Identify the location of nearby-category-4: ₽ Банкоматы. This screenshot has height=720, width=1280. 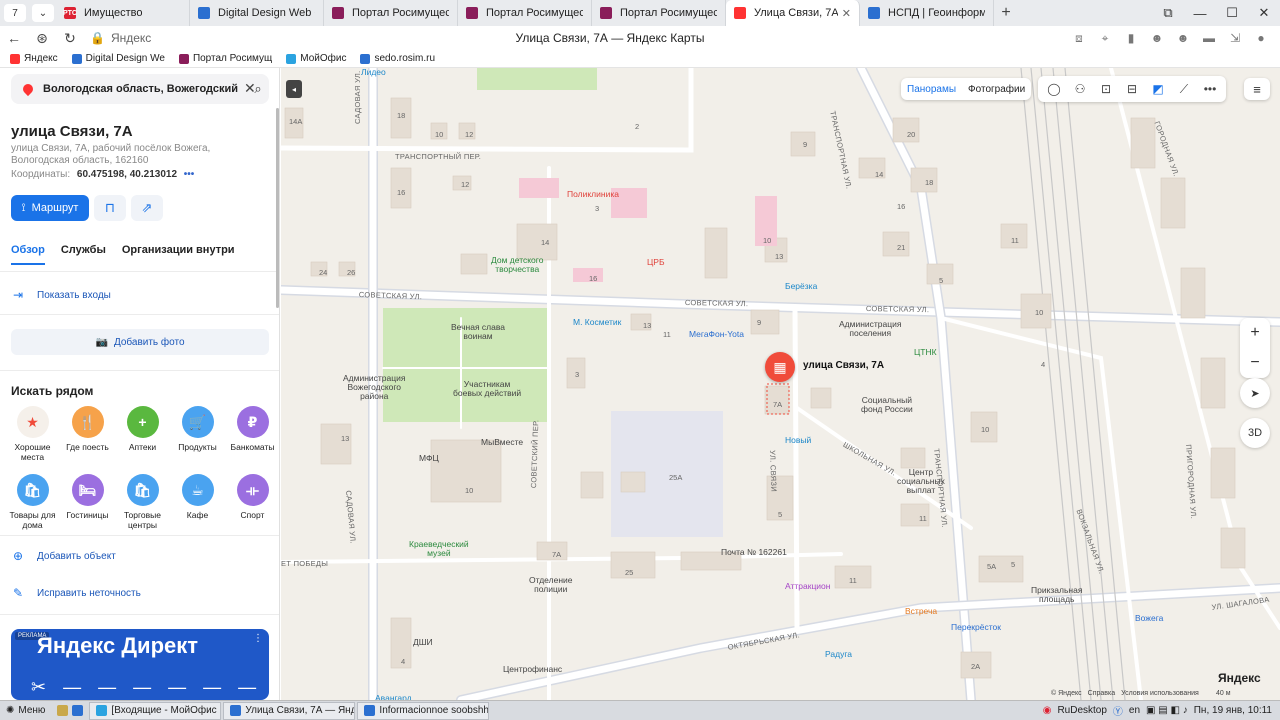
(252, 437).